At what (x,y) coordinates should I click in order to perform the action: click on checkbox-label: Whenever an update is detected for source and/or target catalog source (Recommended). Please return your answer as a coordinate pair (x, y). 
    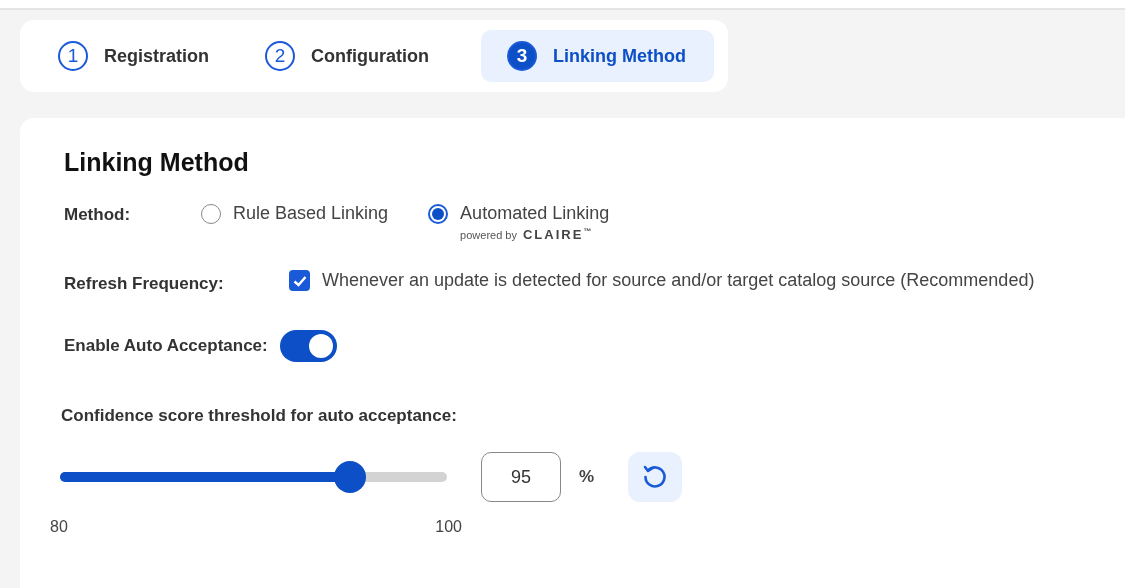
    Looking at the image, I should click on (678, 281).